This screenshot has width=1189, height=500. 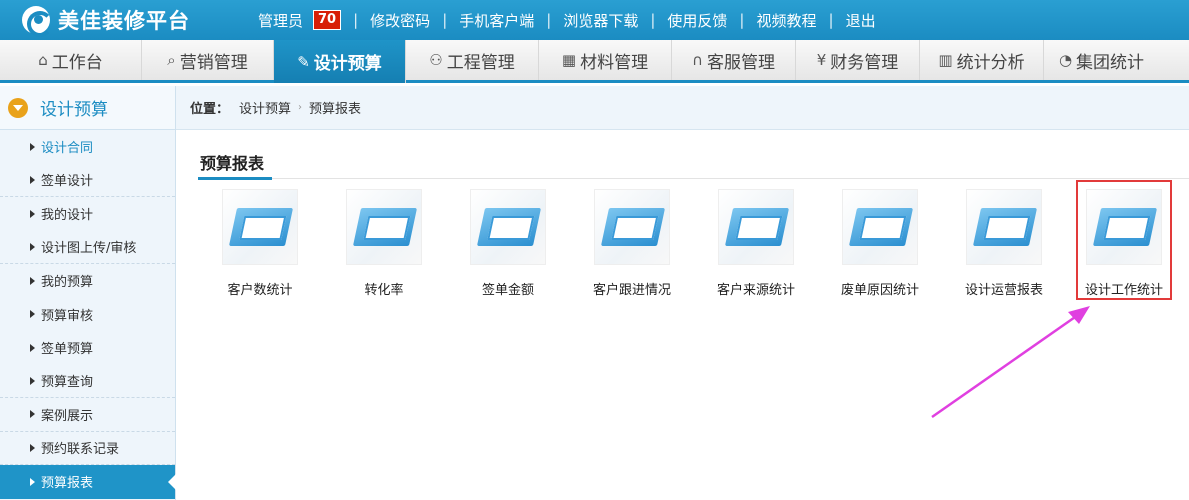 I want to click on arrow-line, so click(x=1005, y=366).